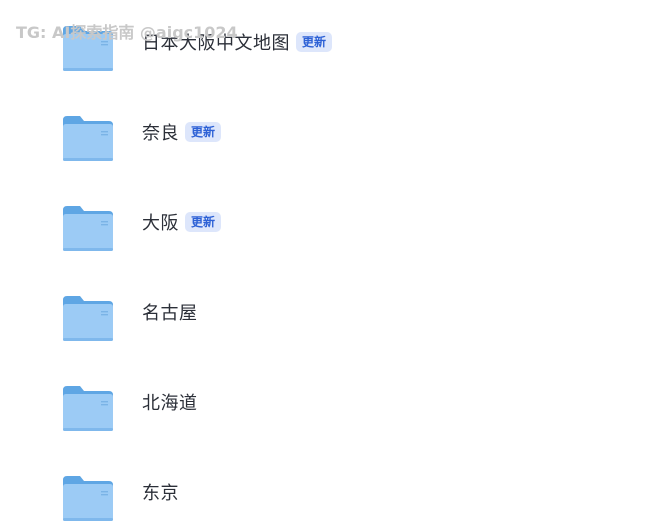 The height and width of the screenshot is (532, 664). I want to click on folder-name: 名古屋, so click(170, 313).